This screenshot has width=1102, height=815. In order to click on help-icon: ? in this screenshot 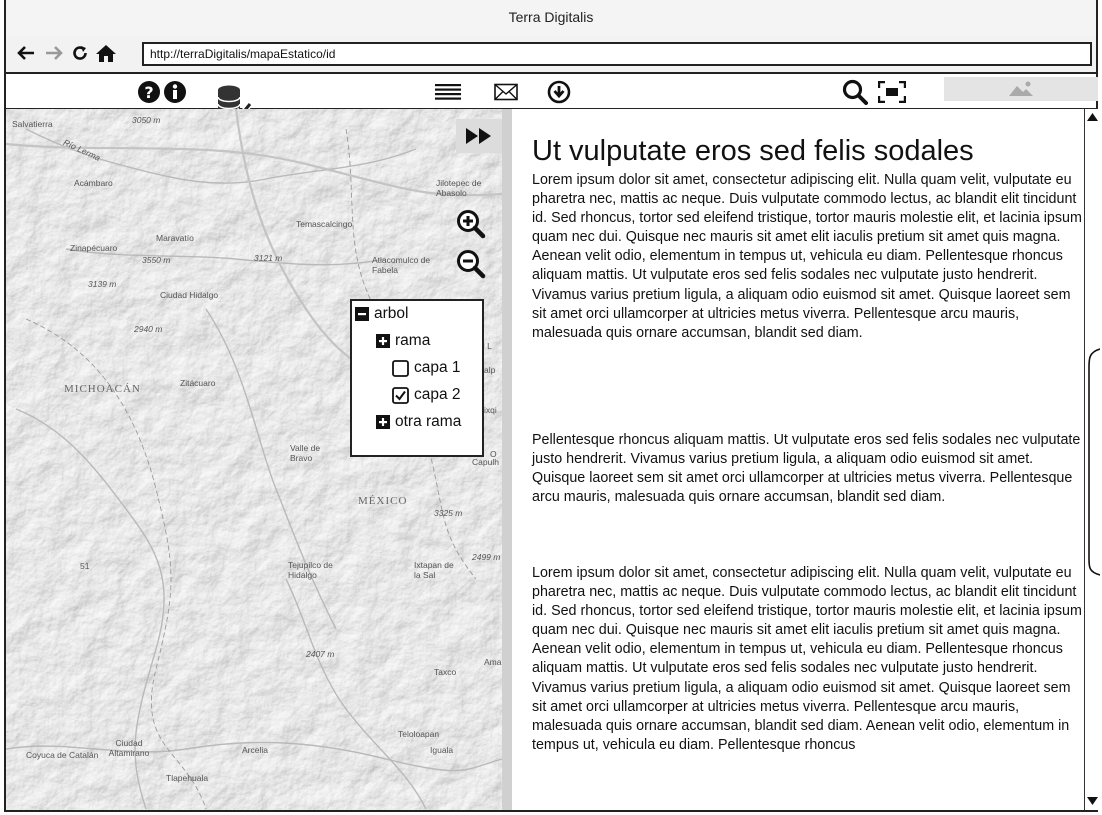, I will do `click(149, 92)`.